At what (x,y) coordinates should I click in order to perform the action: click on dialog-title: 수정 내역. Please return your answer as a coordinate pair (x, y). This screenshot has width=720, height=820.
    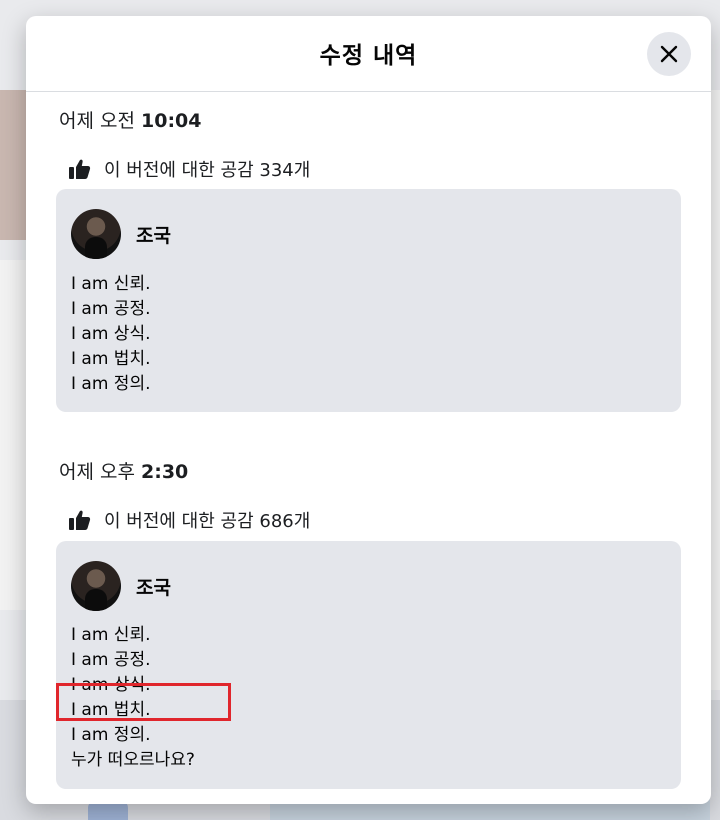
    Looking at the image, I should click on (368, 56).